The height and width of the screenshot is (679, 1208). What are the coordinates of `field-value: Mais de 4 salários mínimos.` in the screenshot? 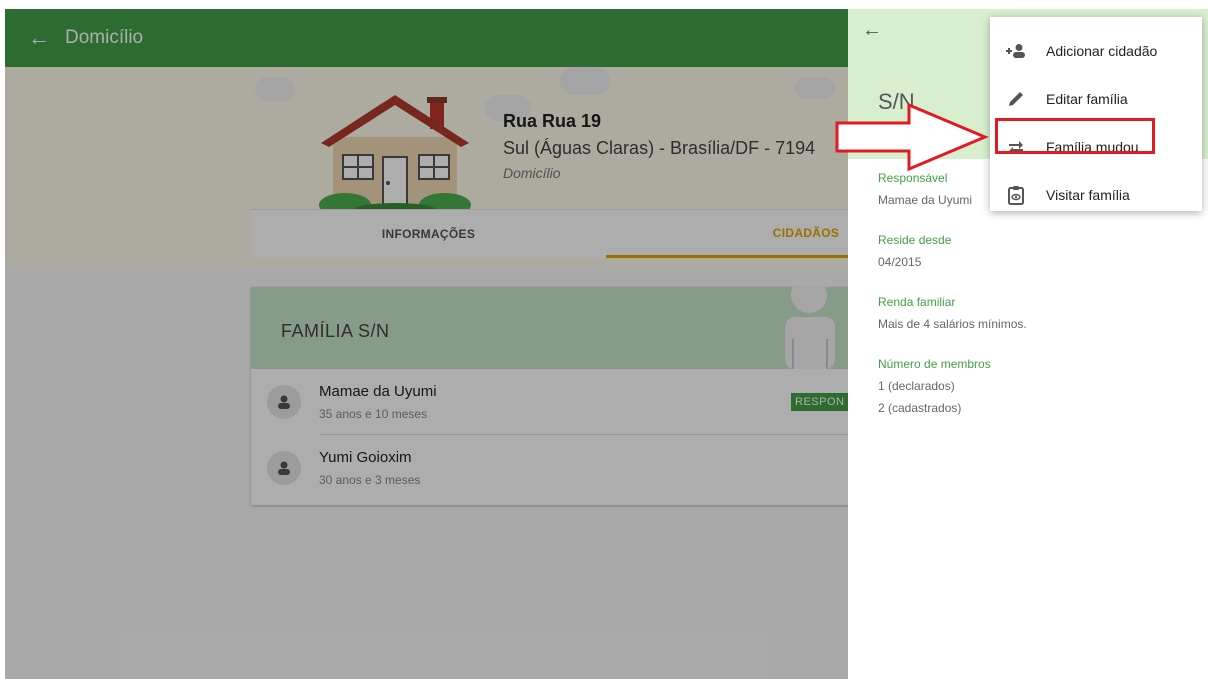 It's located at (952, 324).